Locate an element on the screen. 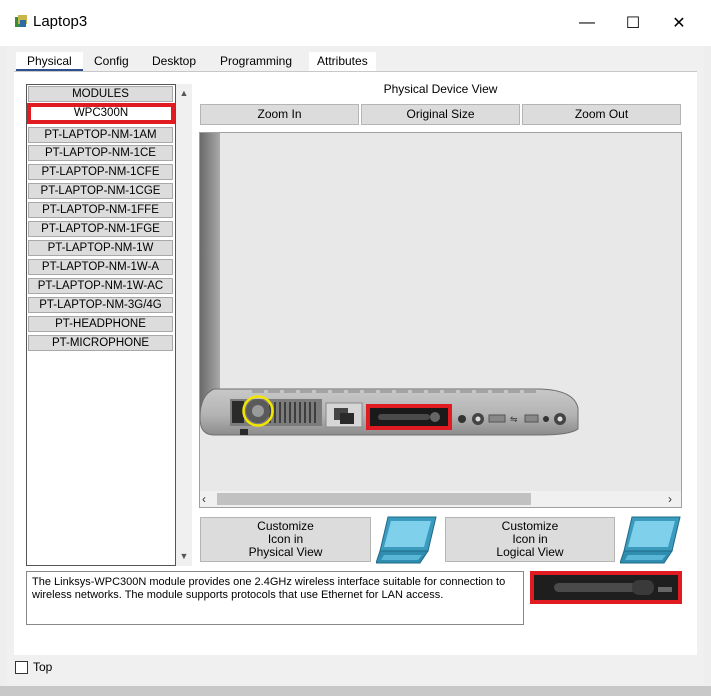 The width and height of the screenshot is (711, 696). minimize-icon: — is located at coordinates (587, 22).